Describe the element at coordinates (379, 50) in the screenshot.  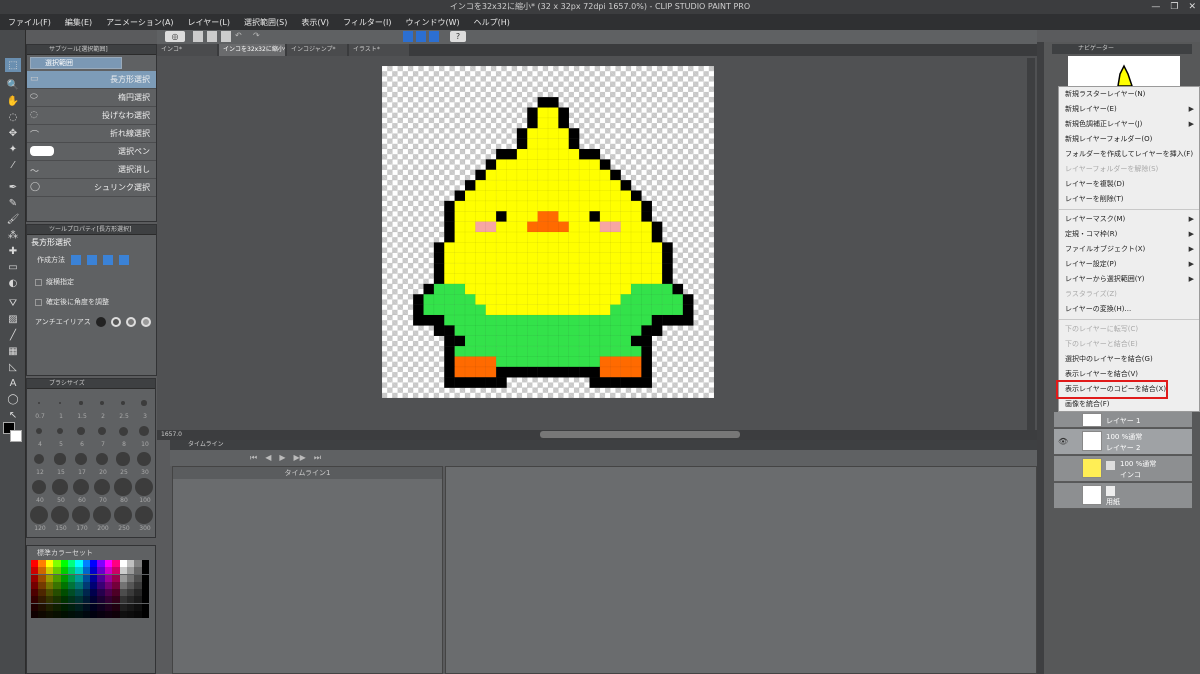
I see `canvas-tab: イラスト*` at that location.